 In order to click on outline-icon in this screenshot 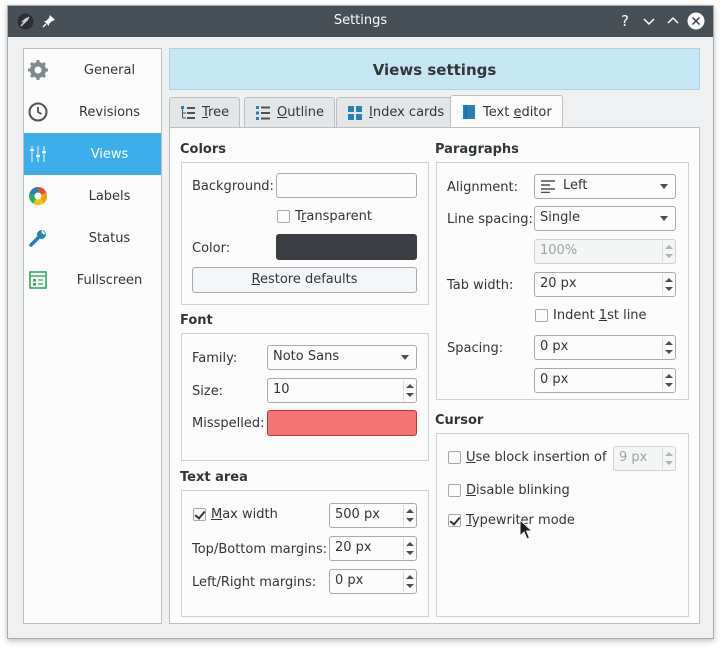, I will do `click(263, 112)`.